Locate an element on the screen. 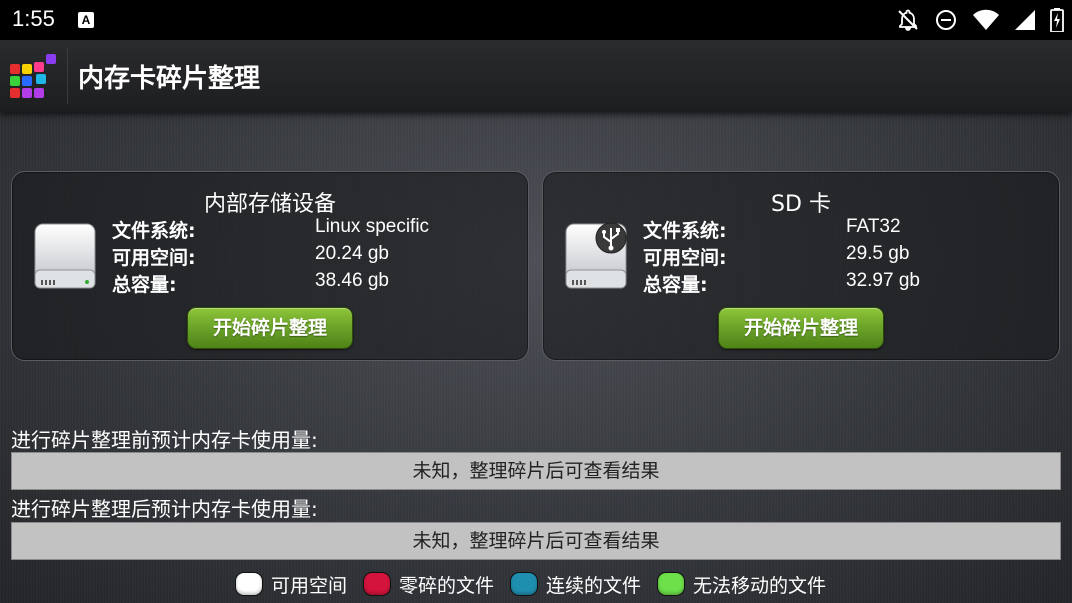 This screenshot has width=1072, height=603. filesystem-value: FAT32 is located at coordinates (873, 226).